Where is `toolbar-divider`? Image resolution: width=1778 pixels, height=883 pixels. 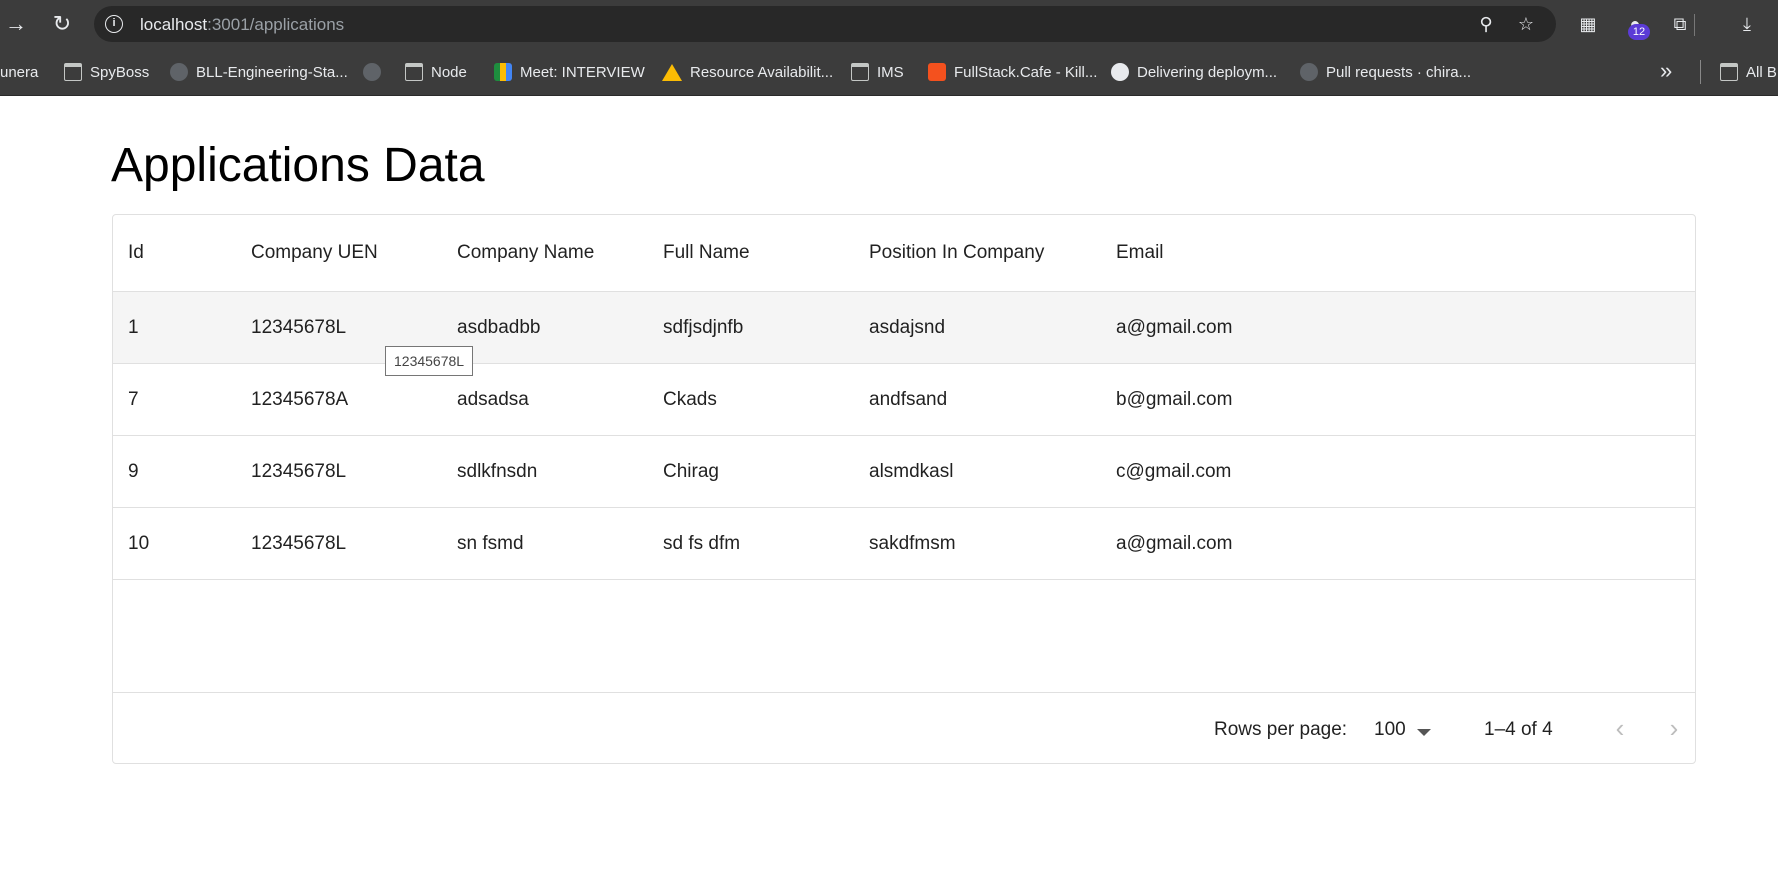 toolbar-divider is located at coordinates (1694, 25).